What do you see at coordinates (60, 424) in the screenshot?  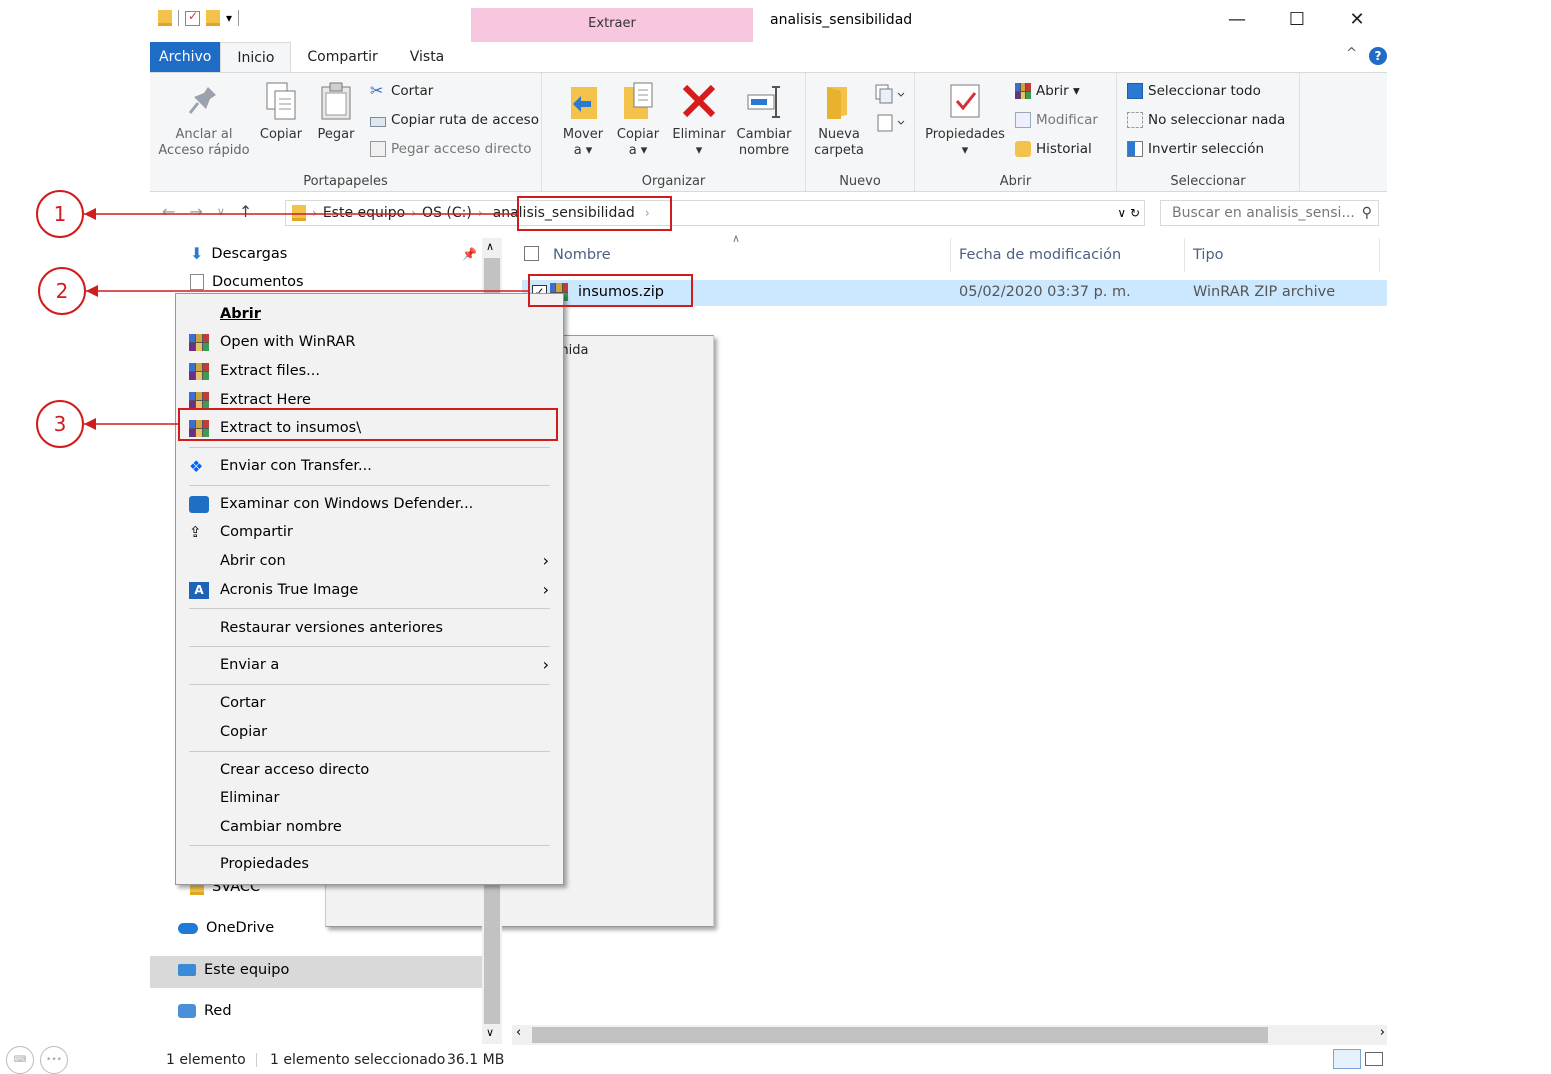 I see `annotation-step-3: 3` at bounding box center [60, 424].